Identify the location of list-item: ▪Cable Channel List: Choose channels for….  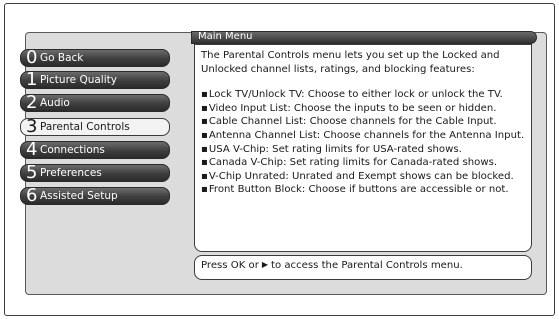
(363, 122).